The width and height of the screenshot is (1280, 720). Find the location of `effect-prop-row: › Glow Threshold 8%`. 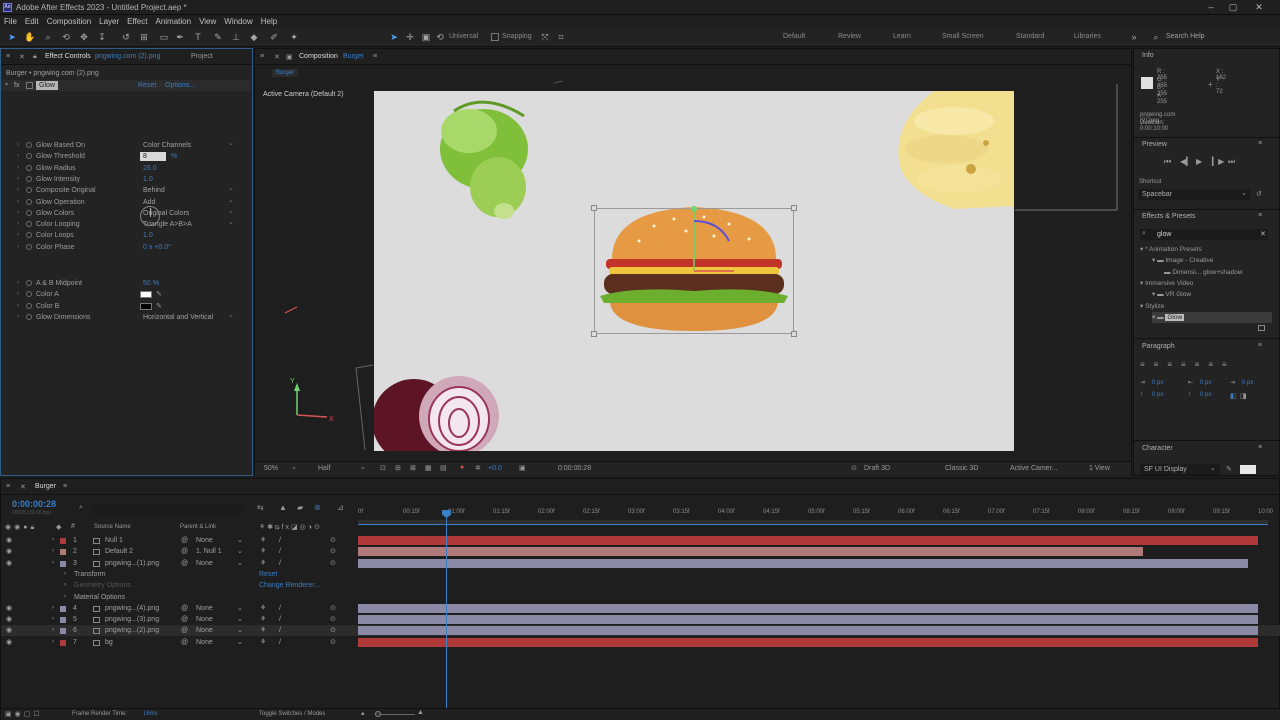

effect-prop-row: › Glow Threshold 8% is located at coordinates (126, 156).